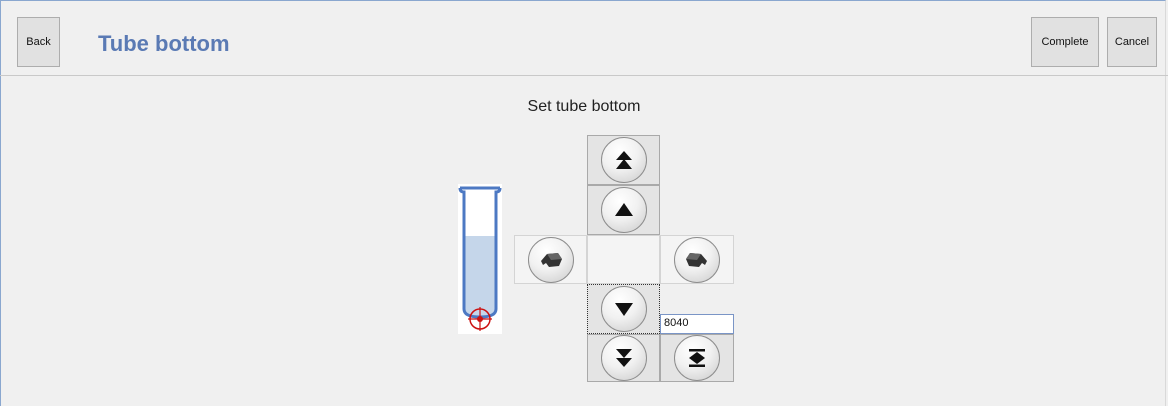 The width and height of the screenshot is (1168, 406). I want to click on center-cell, so click(623, 259).